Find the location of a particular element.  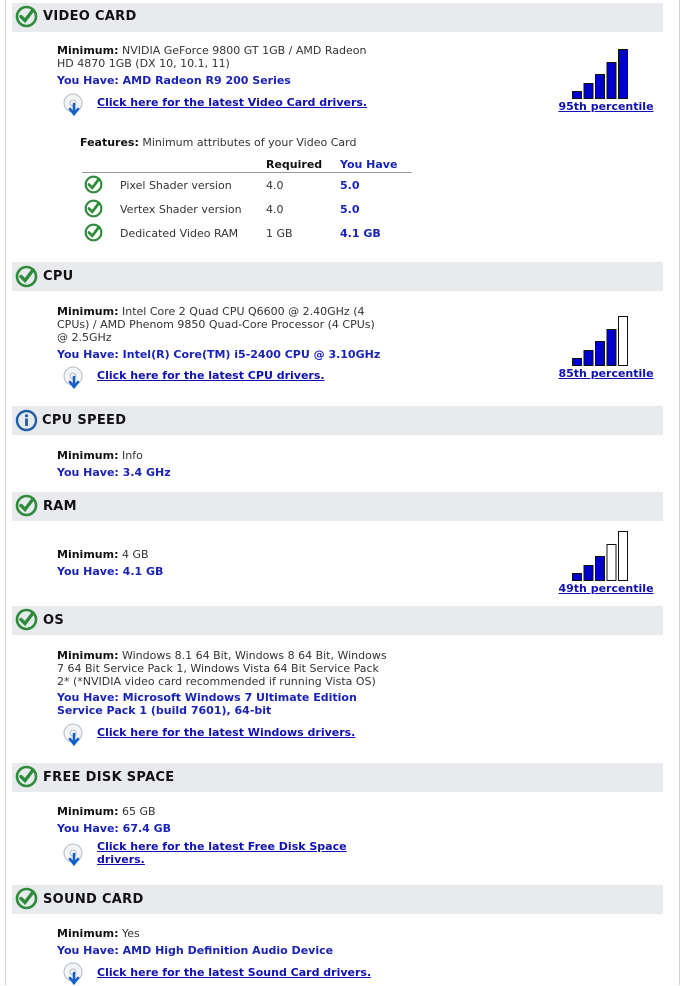

minimum-requirement: Minimum: 4 GB is located at coordinates (103, 554).